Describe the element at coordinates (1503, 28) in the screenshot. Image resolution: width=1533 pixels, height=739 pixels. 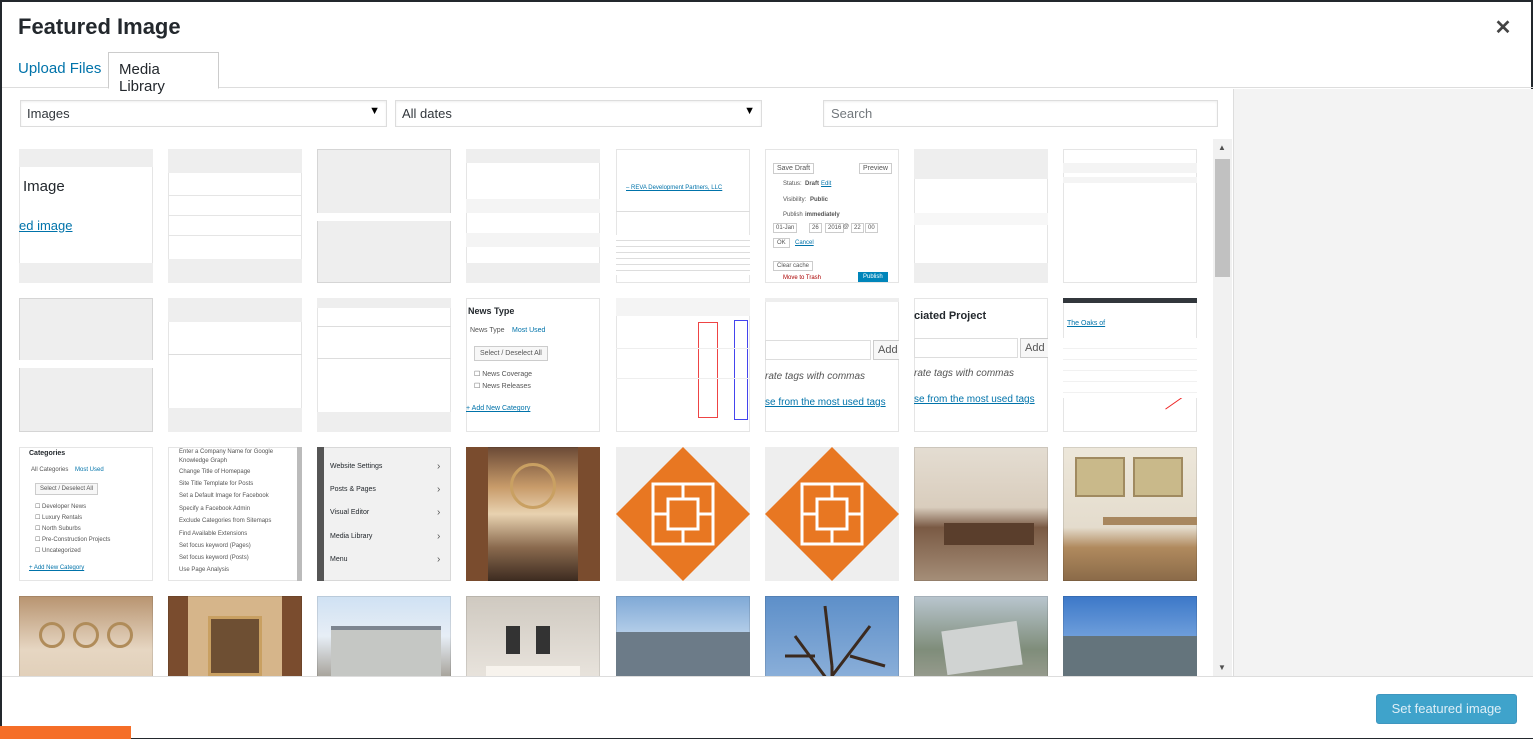
I see `close-icon: ✕` at that location.